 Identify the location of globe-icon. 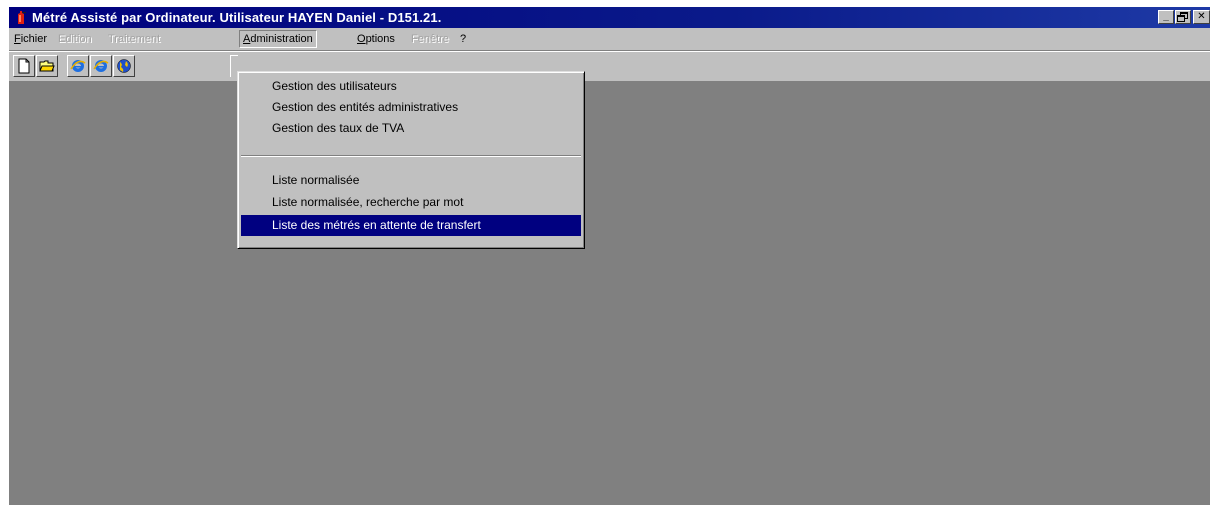
(124, 66).